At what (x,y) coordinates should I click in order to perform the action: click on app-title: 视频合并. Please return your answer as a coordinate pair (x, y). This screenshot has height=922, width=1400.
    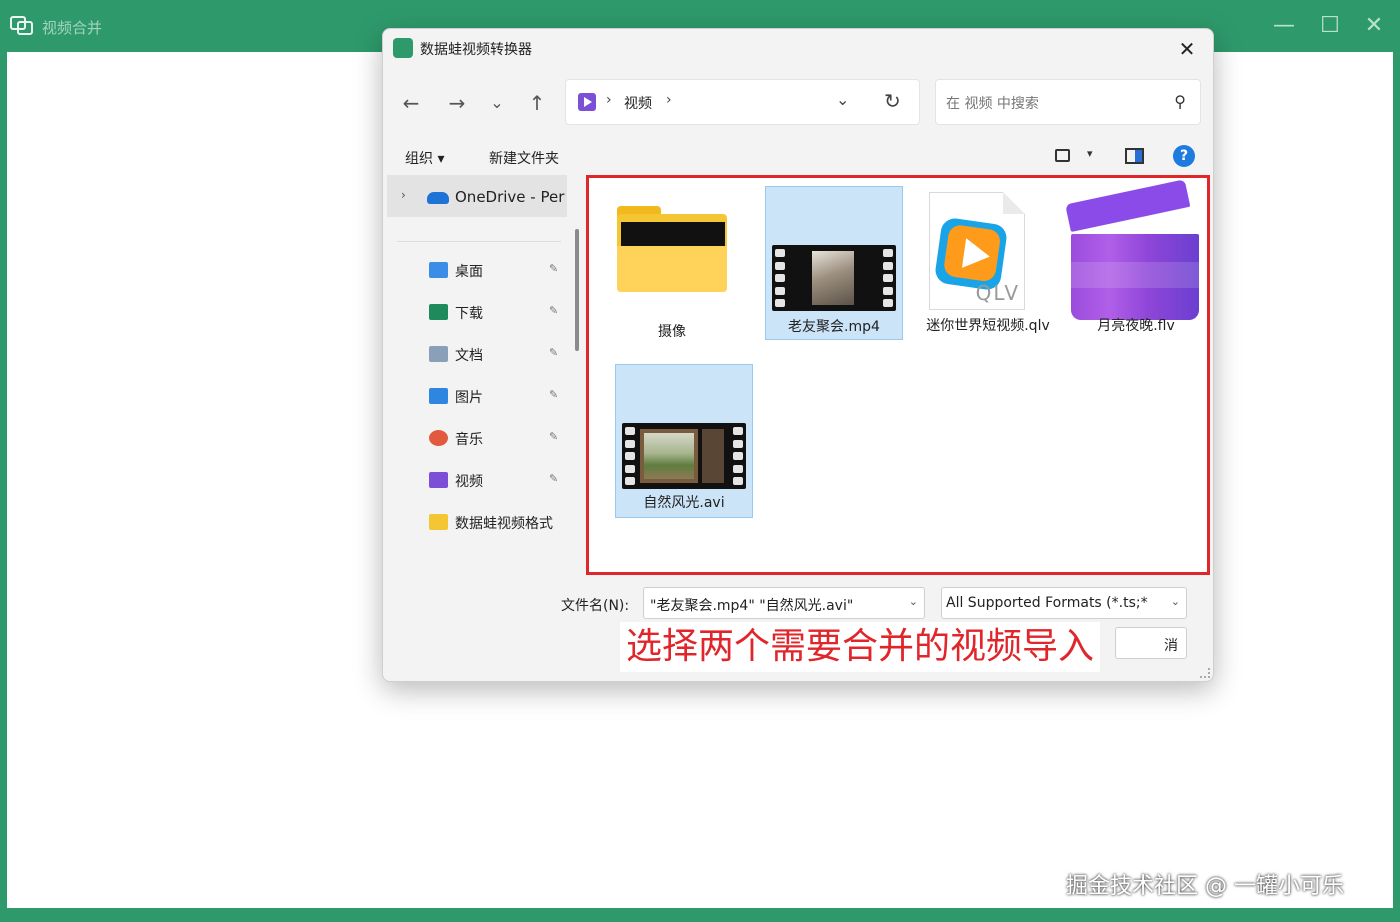
    Looking at the image, I should click on (72, 28).